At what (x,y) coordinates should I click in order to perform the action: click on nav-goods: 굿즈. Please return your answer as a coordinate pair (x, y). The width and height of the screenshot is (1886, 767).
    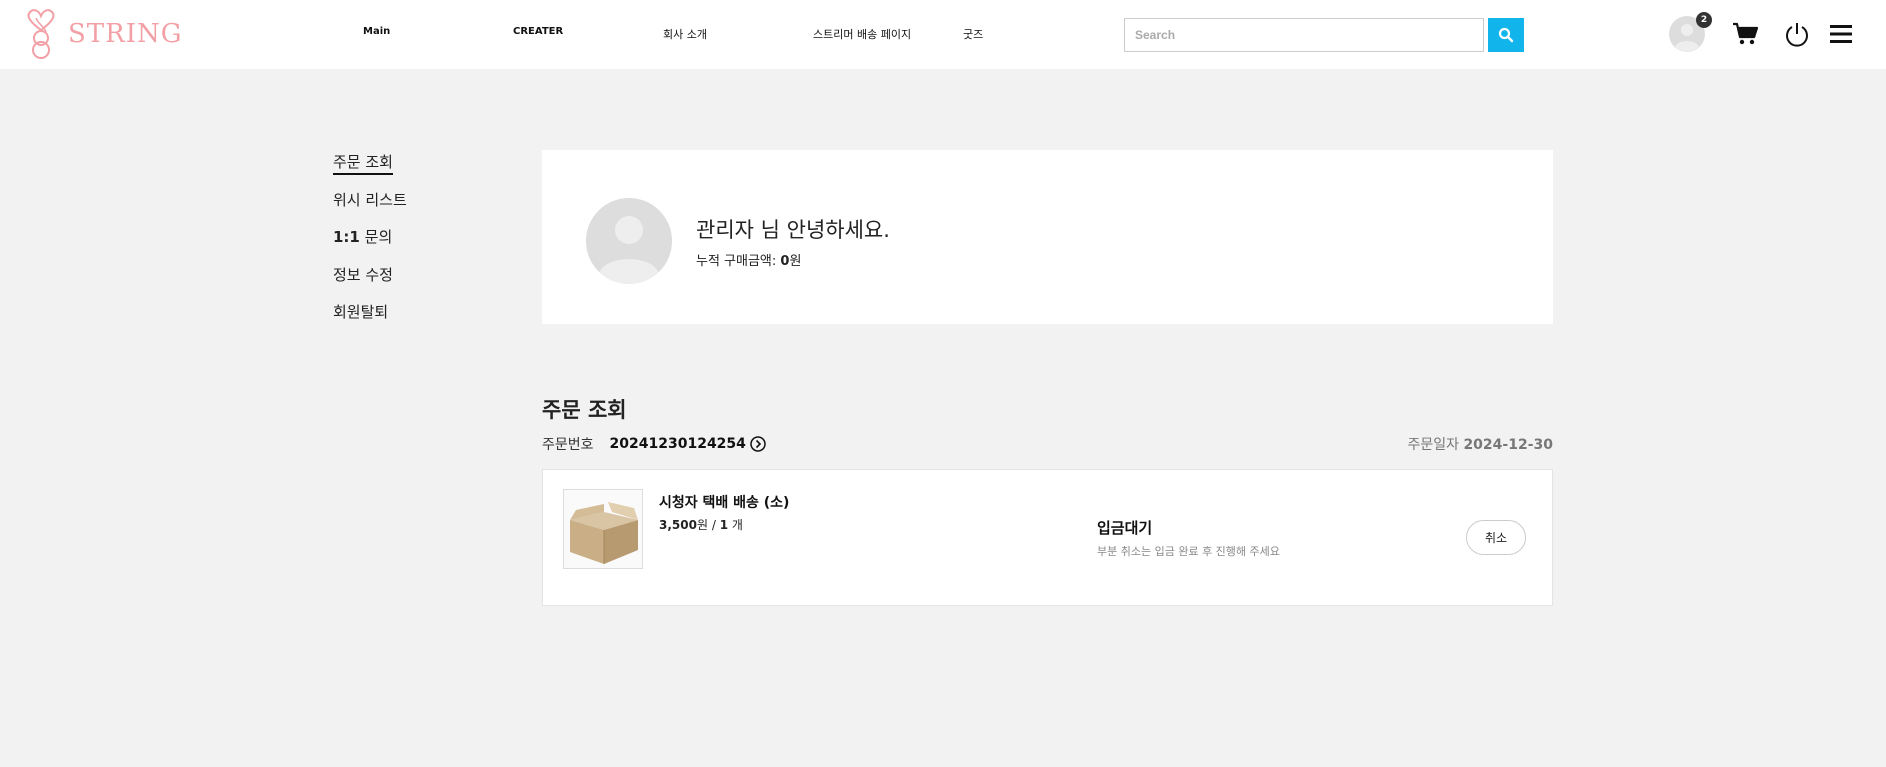
    Looking at the image, I should click on (973, 34).